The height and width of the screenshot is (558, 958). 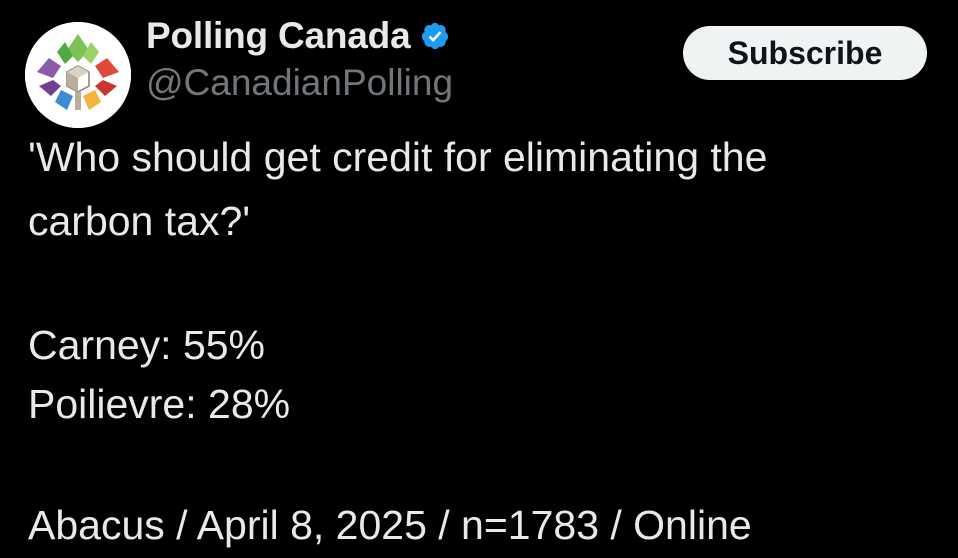 What do you see at coordinates (139, 221) in the screenshot?
I see `post-question-line-2: carbon tax?'` at bounding box center [139, 221].